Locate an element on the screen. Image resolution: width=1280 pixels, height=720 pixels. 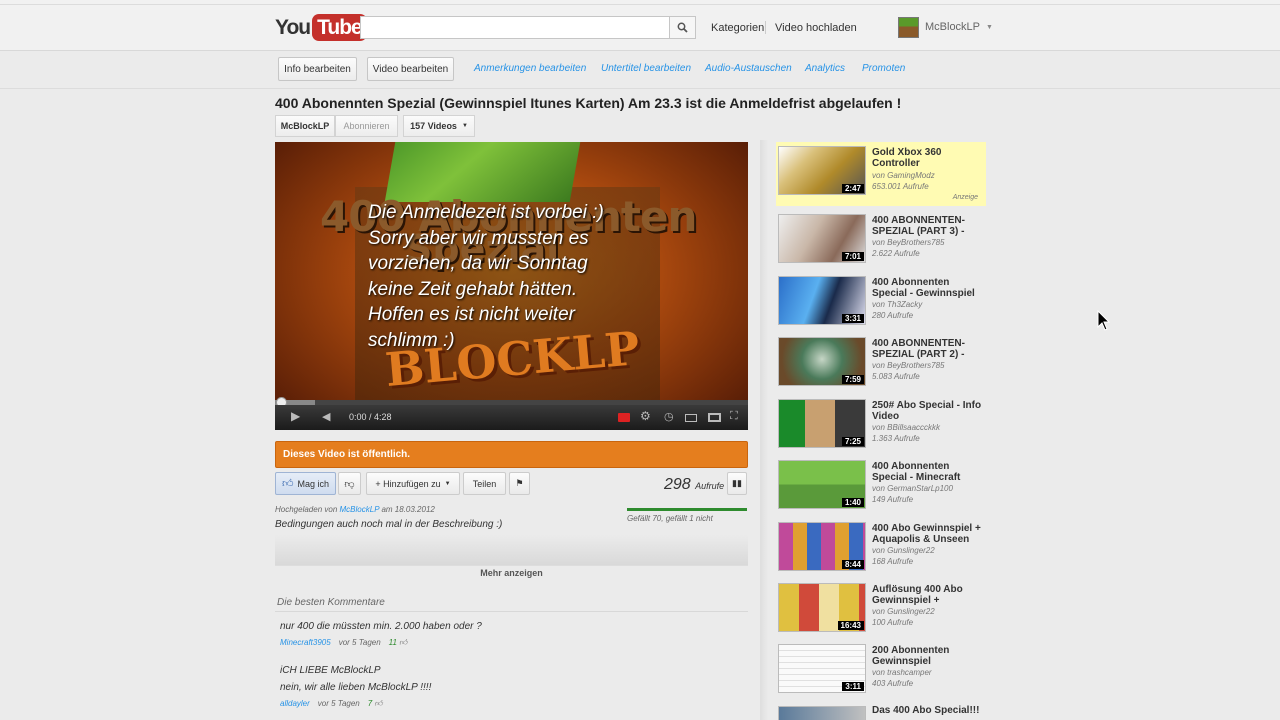
user-menu: McBlockLP ▼ is located at coordinates (945, 27).